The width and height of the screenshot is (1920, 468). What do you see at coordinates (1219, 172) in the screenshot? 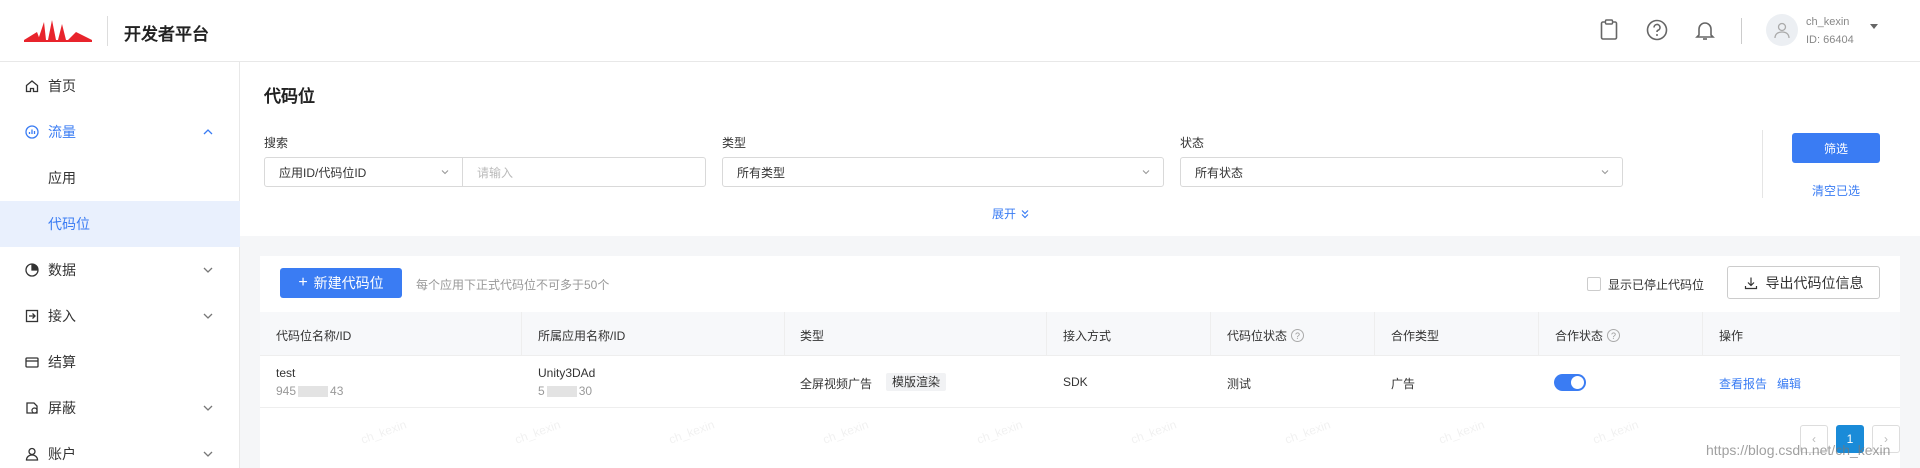
I see `status-select-value: 所有状态` at bounding box center [1219, 172].